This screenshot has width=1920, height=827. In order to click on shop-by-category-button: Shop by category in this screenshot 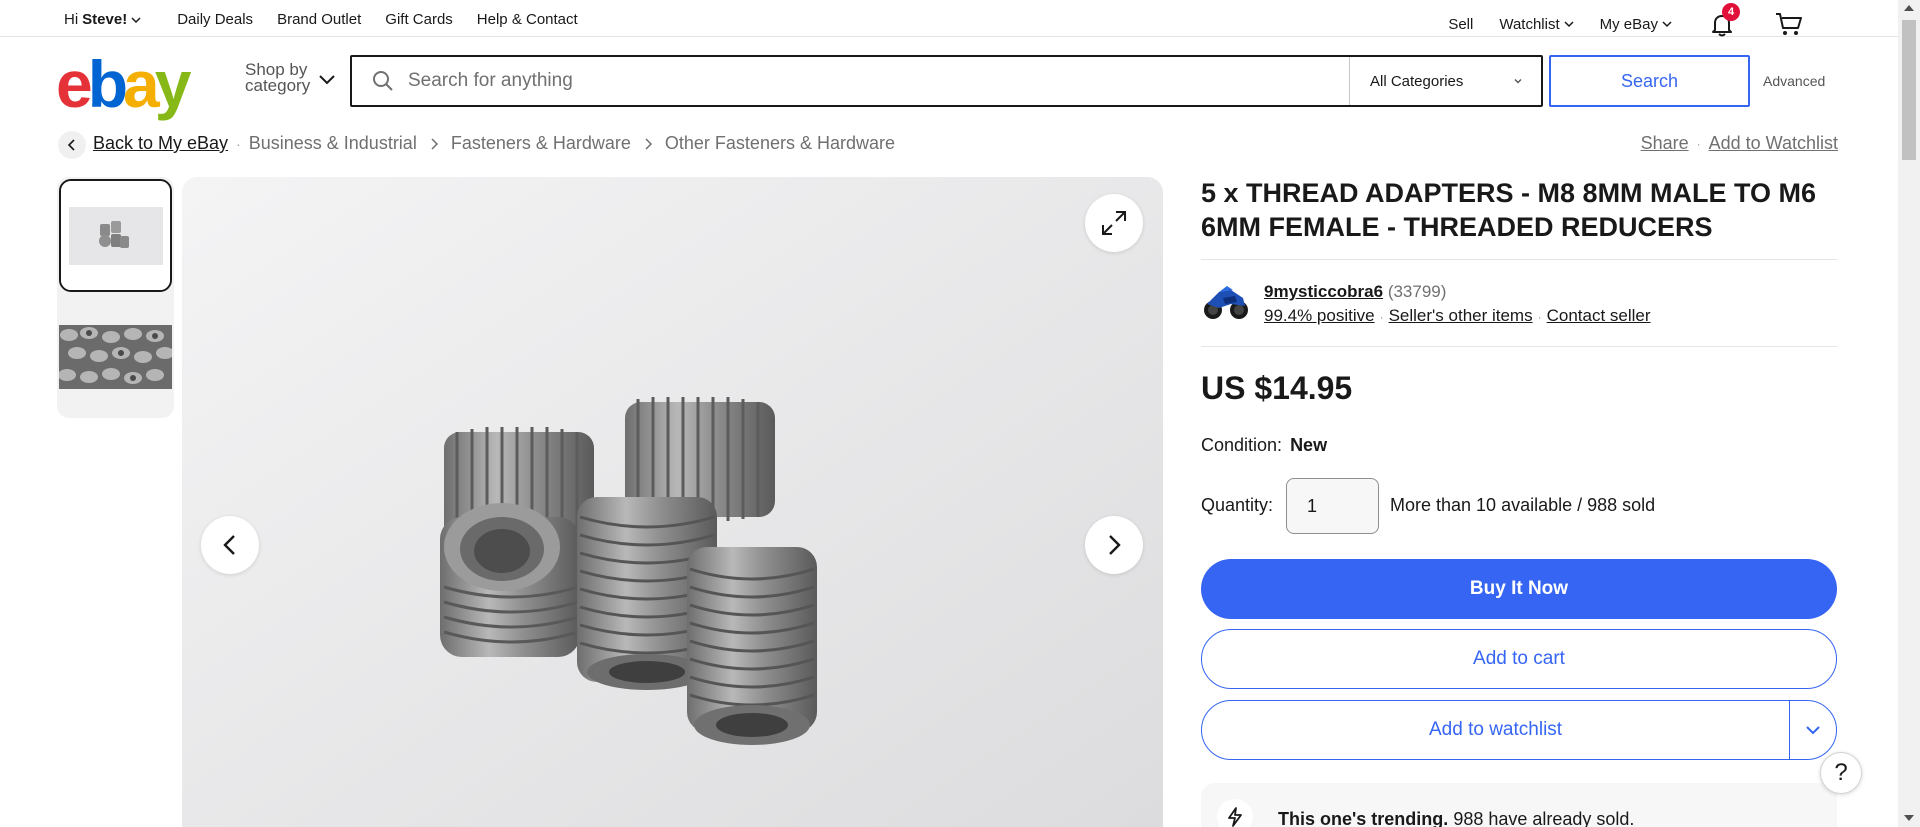, I will do `click(280, 77)`.